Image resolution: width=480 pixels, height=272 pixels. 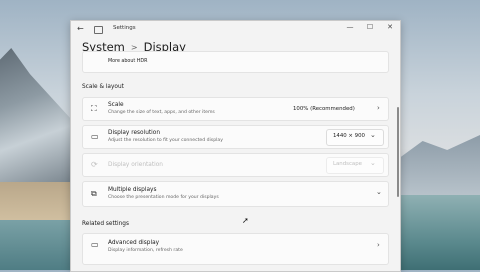 What do you see at coordinates (105, 224) in the screenshot?
I see `section-heading-related-settings: Related settings` at bounding box center [105, 224].